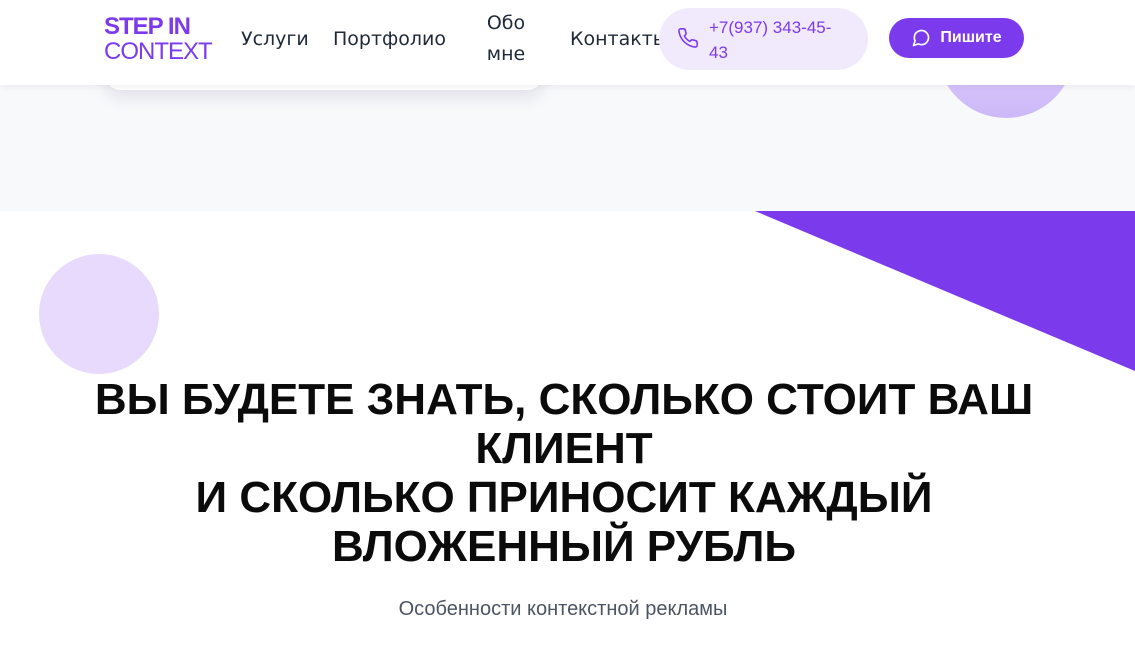  I want to click on nav-link-contacts: Контакты, so click(619, 39).